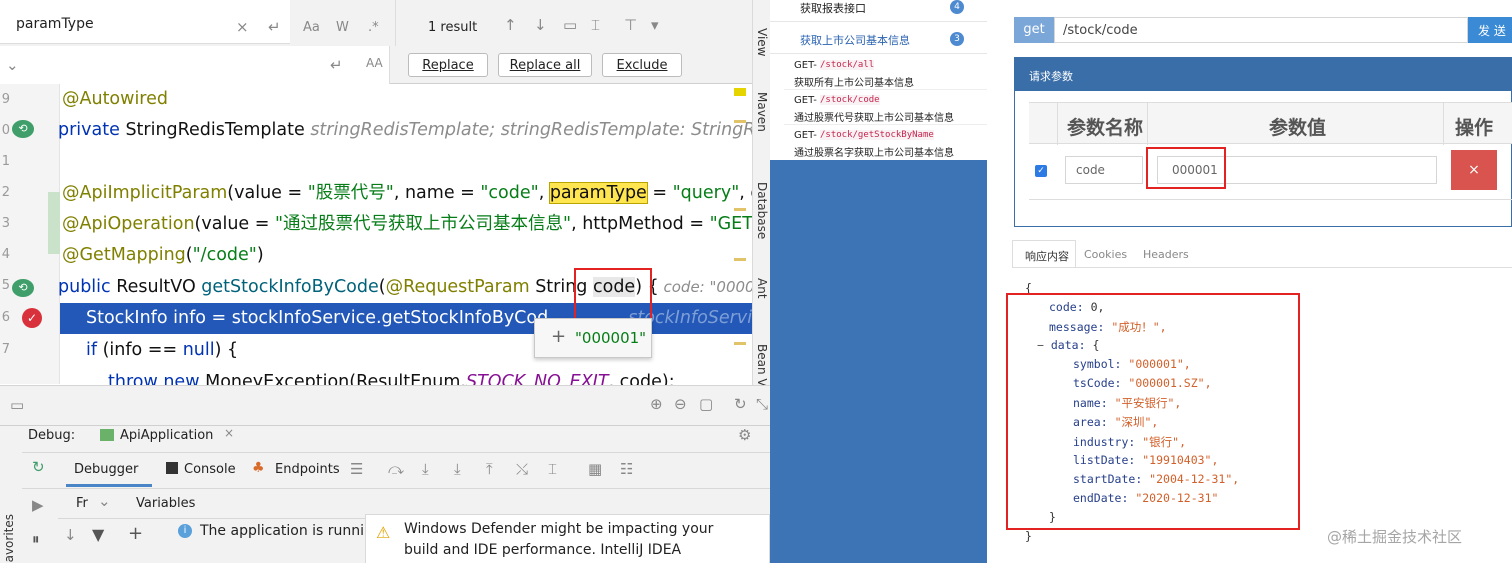 The image size is (1512, 563). I want to click on endpoint-desc: 通过股票代号获取上市公司基本信息, so click(874, 118).